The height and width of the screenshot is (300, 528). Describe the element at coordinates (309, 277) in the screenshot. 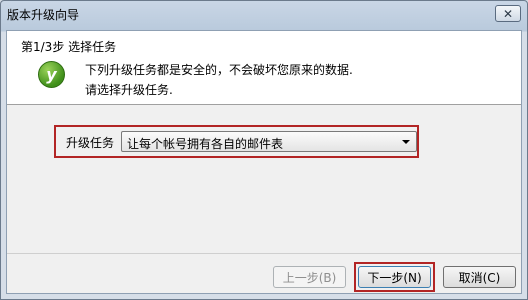

I see `prev-button: 上一步(B)` at that location.